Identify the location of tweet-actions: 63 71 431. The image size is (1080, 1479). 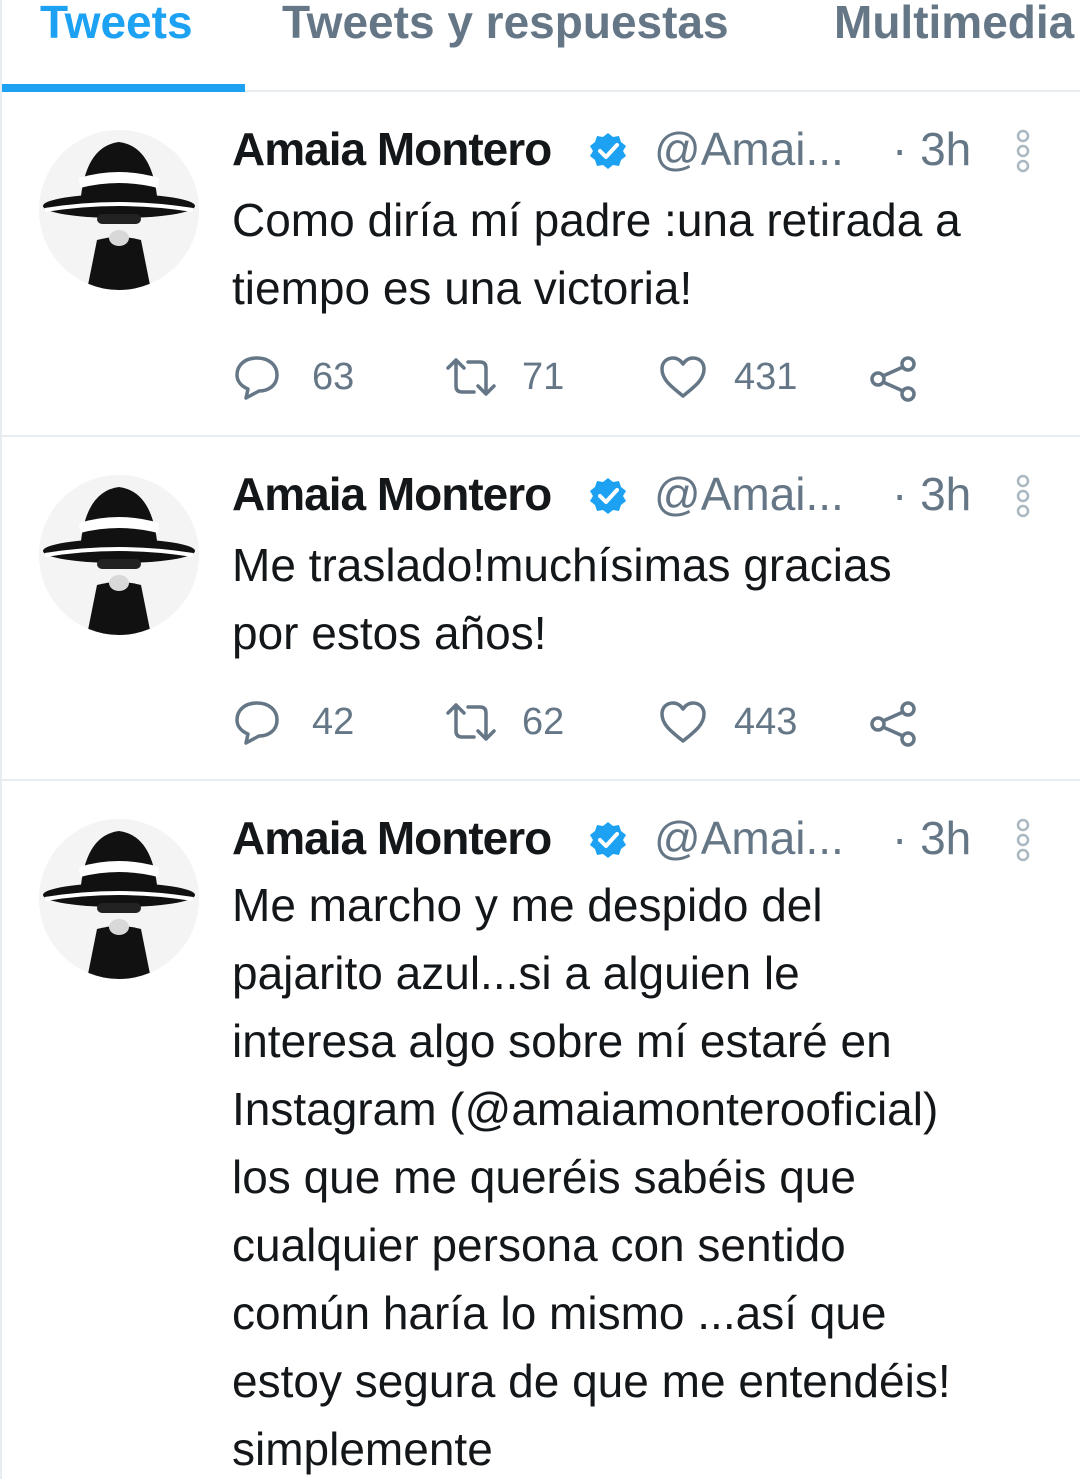
(592, 377).